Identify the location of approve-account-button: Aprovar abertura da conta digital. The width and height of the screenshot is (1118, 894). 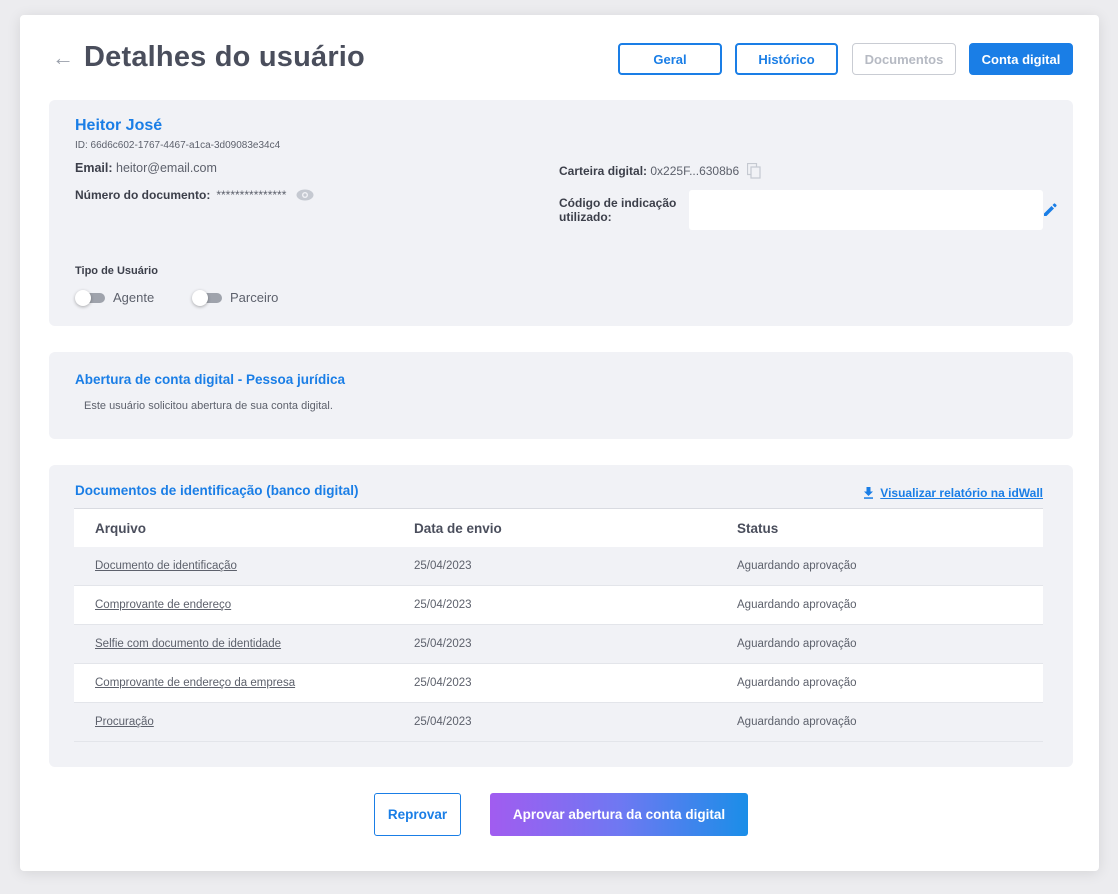
(619, 814).